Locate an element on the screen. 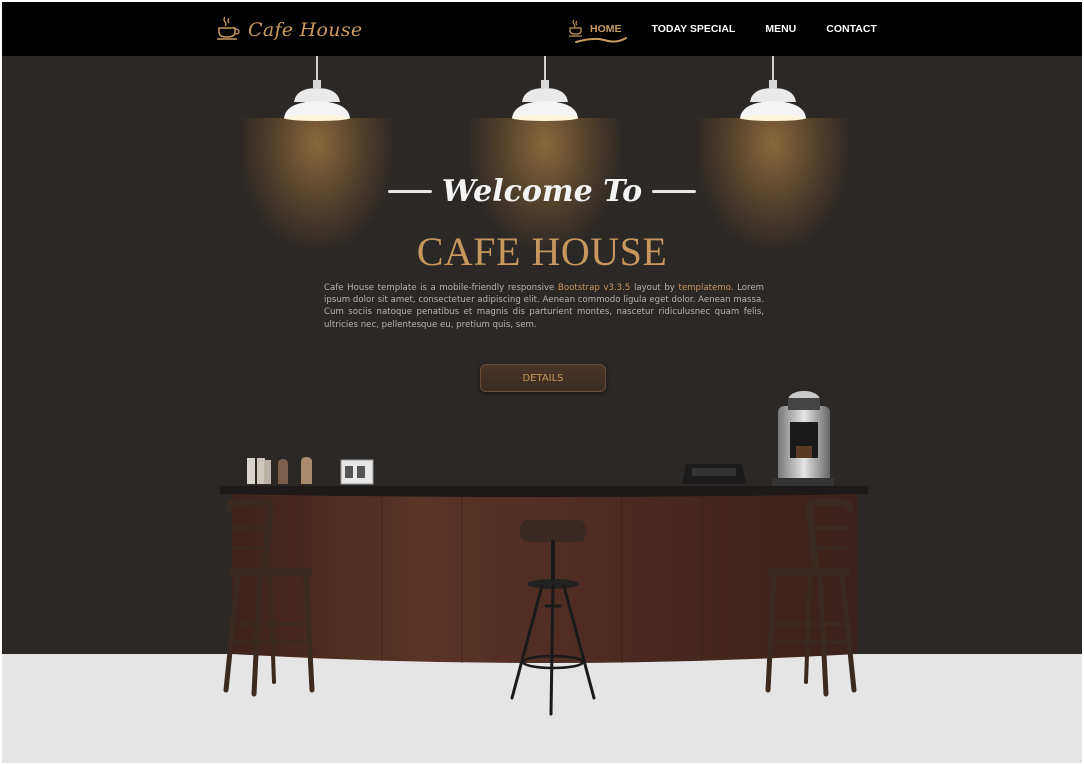  menu-card is located at coordinates (357, 472).